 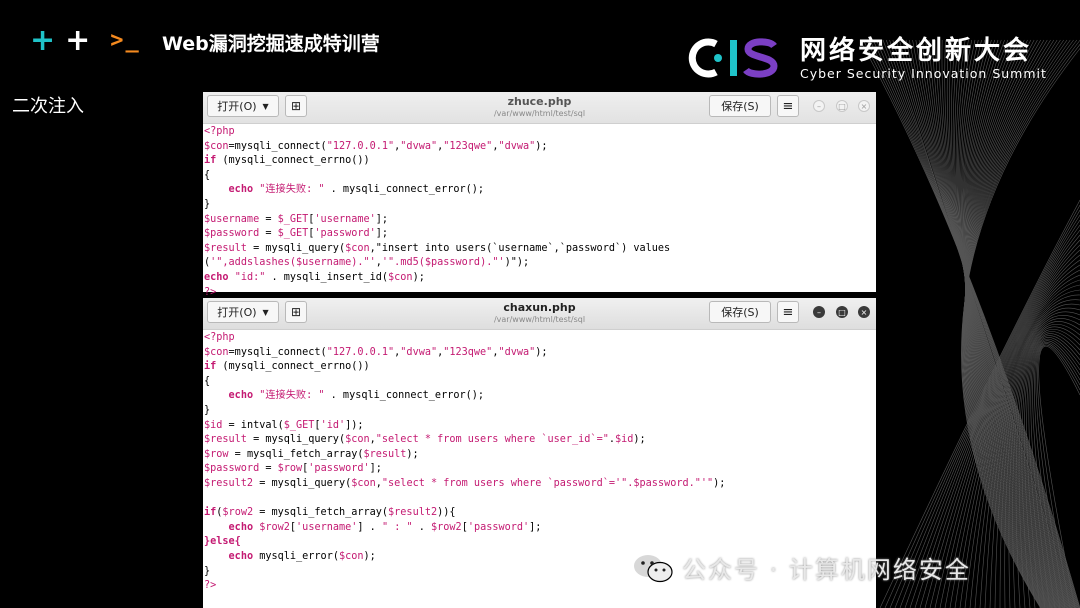 I want to click on header-icons: + + >_, so click(x=85, y=40).